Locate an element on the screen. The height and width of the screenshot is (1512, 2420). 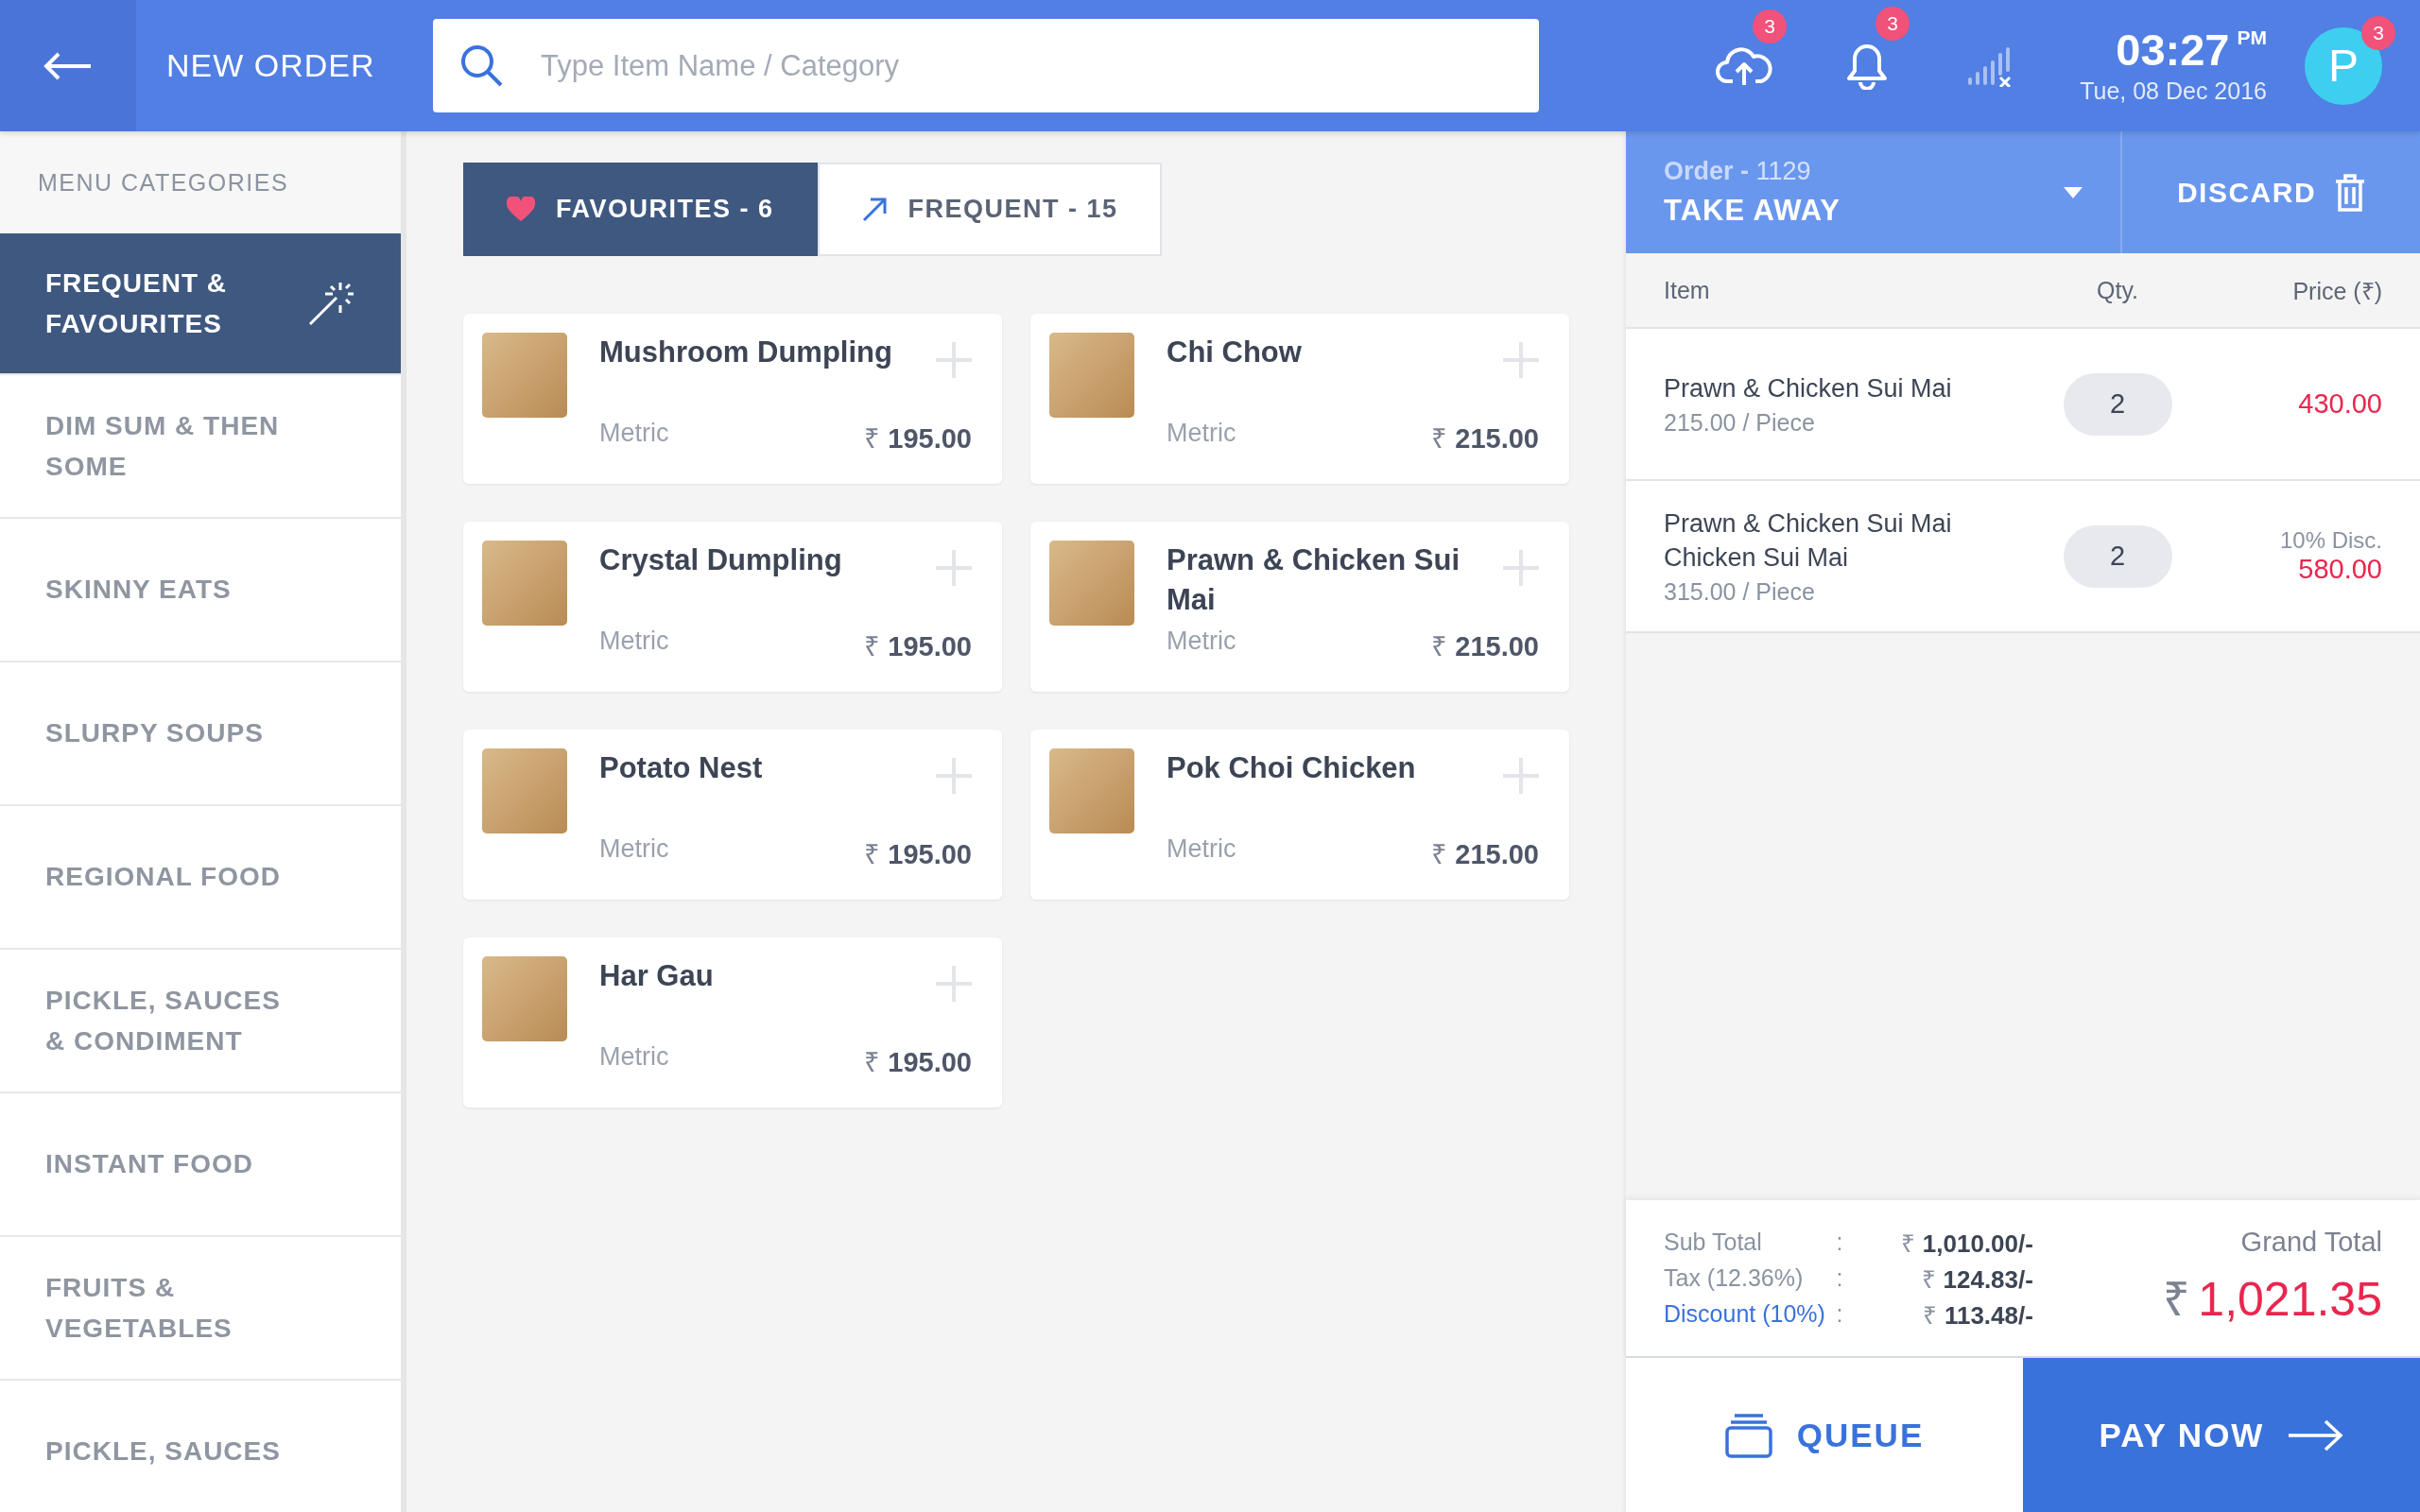
filter-tab: FREQUENT - 15 is located at coordinates (990, 209).